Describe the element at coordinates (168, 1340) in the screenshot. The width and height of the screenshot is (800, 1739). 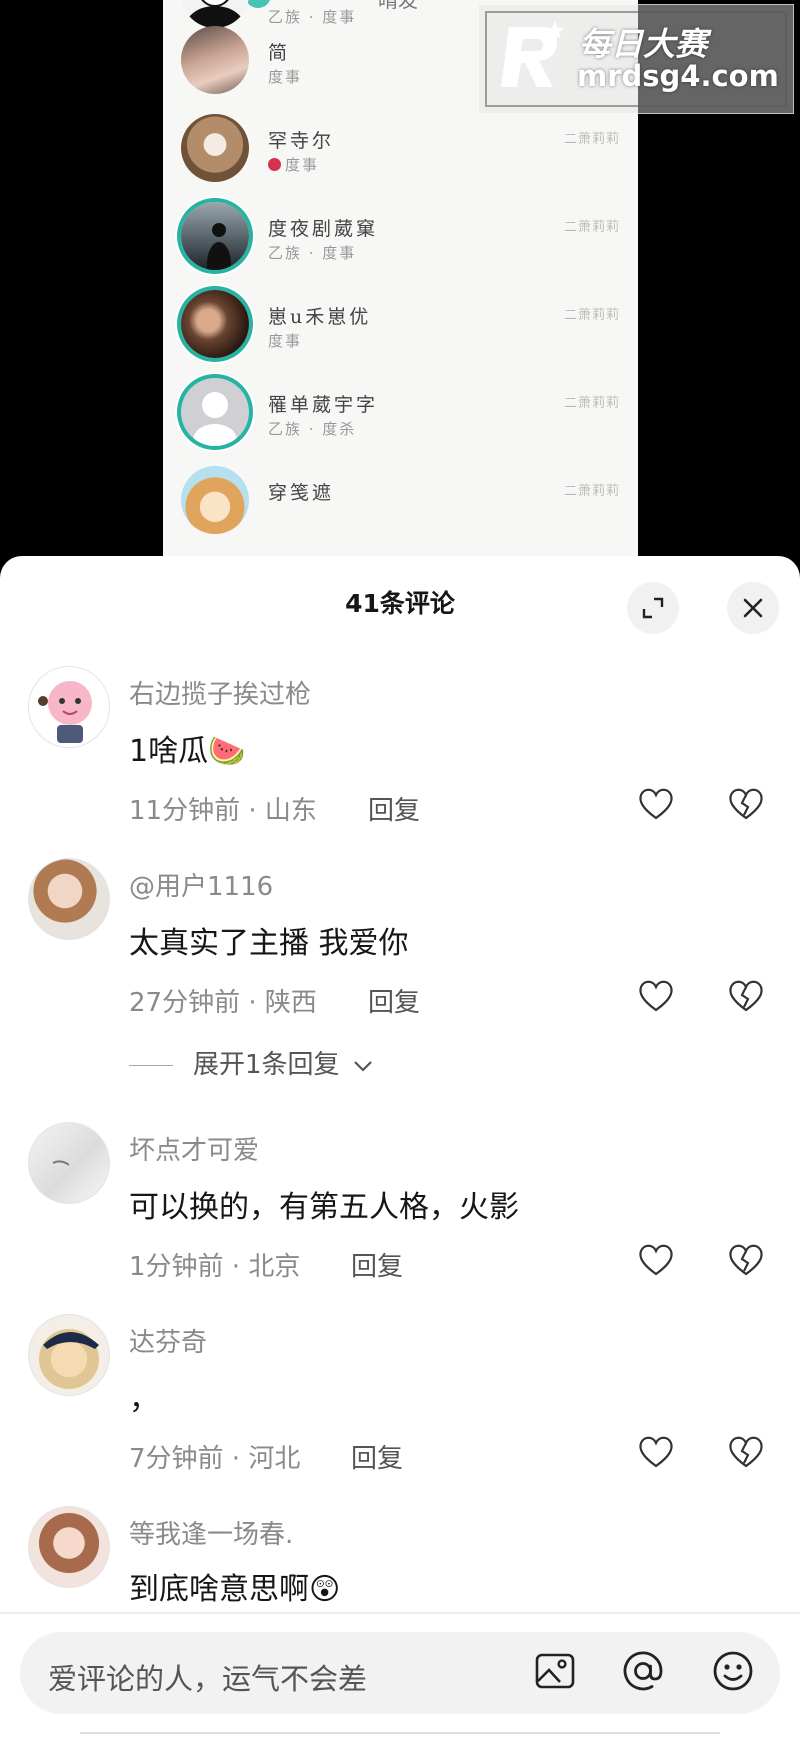
I see `comment-username: 达芬奇` at that location.